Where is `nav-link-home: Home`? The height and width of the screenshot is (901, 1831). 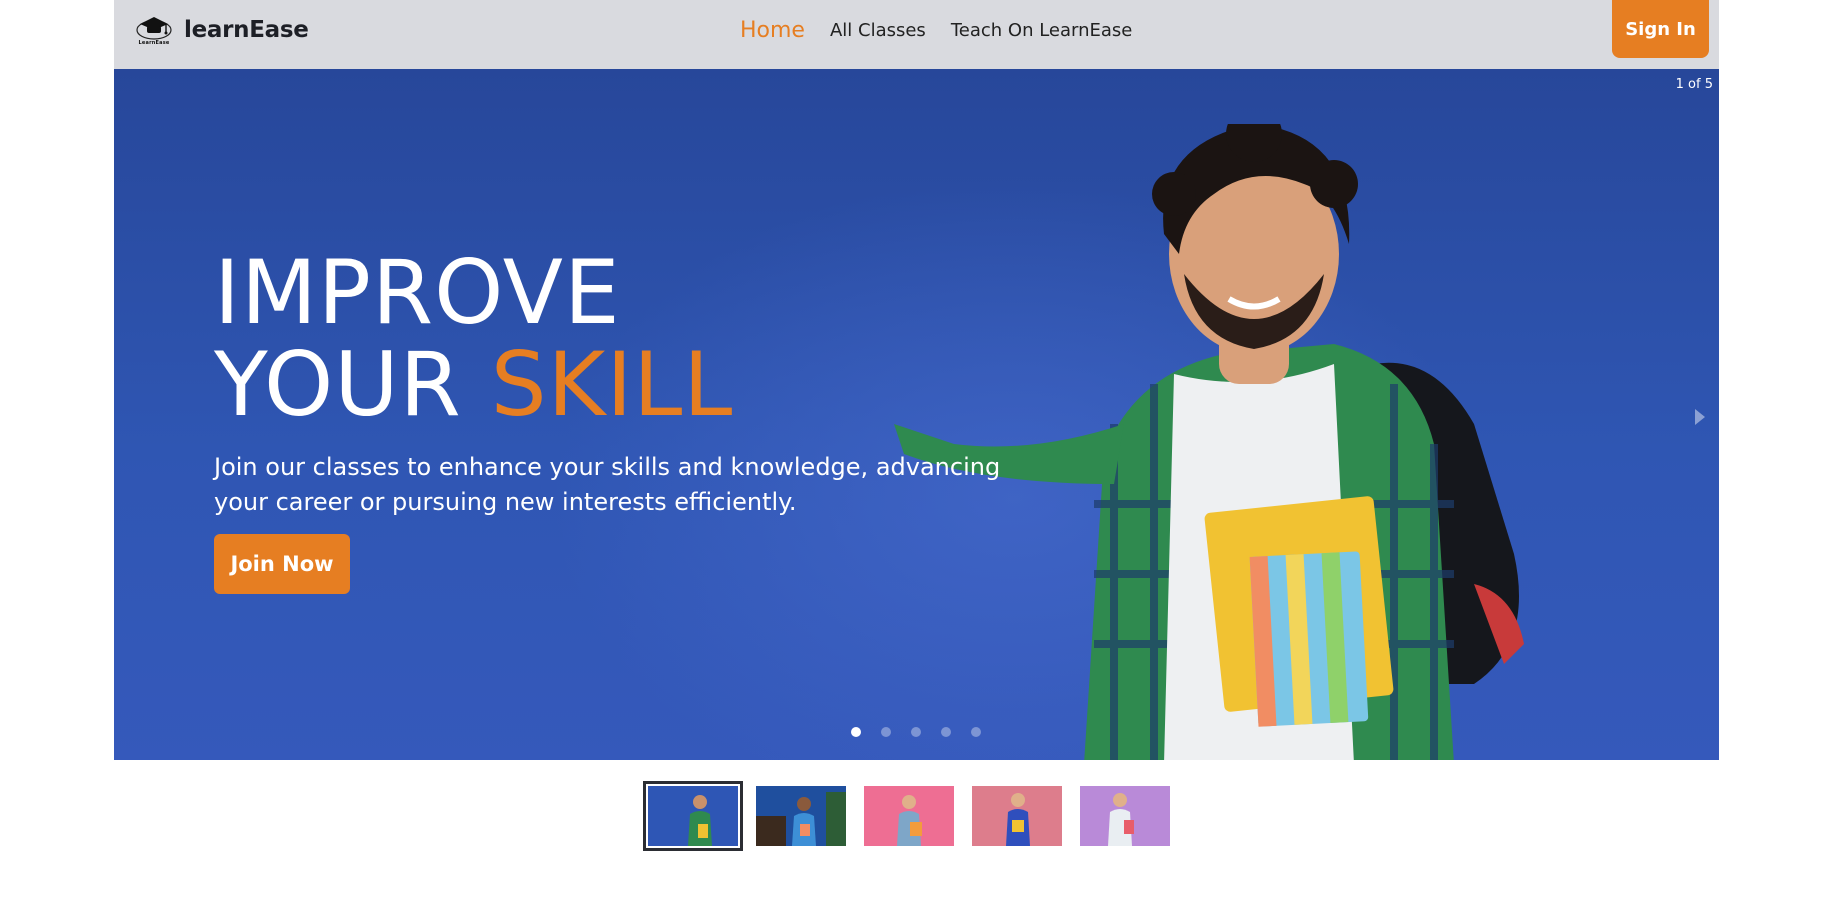
nav-link-home: Home is located at coordinates (772, 30).